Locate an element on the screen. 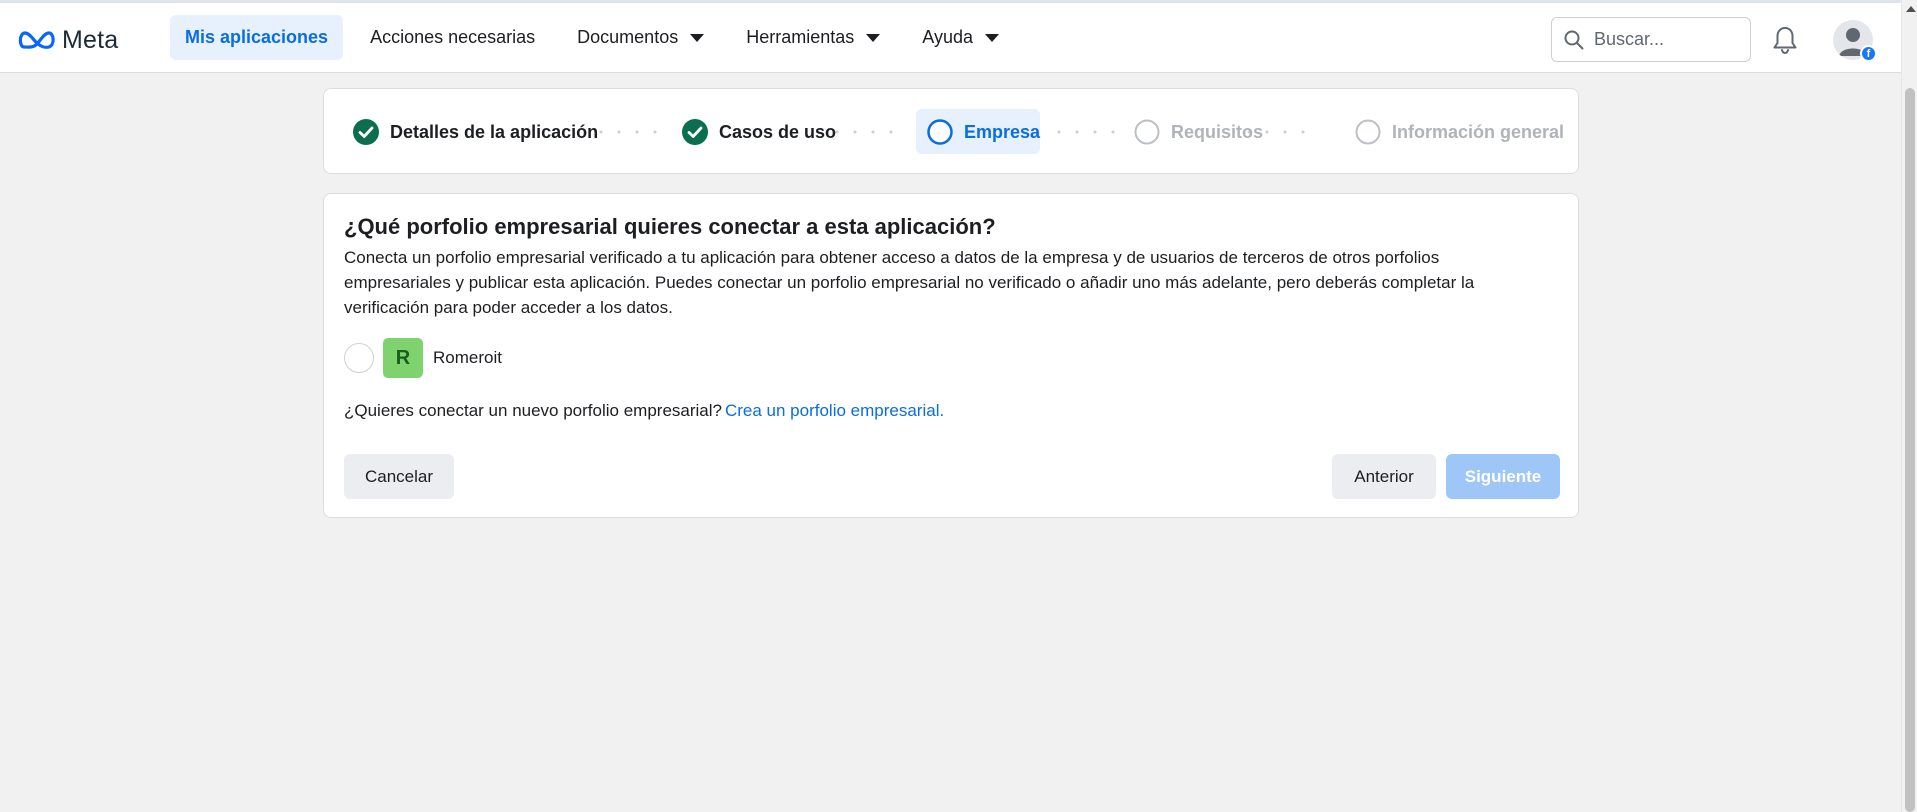  step-requisitos: Requisitos is located at coordinates (1198, 132).